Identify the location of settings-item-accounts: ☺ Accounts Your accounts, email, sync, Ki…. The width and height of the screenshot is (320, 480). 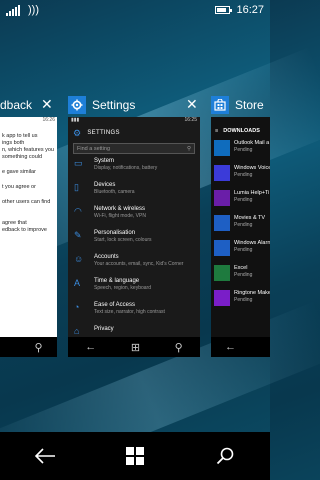
(134, 266).